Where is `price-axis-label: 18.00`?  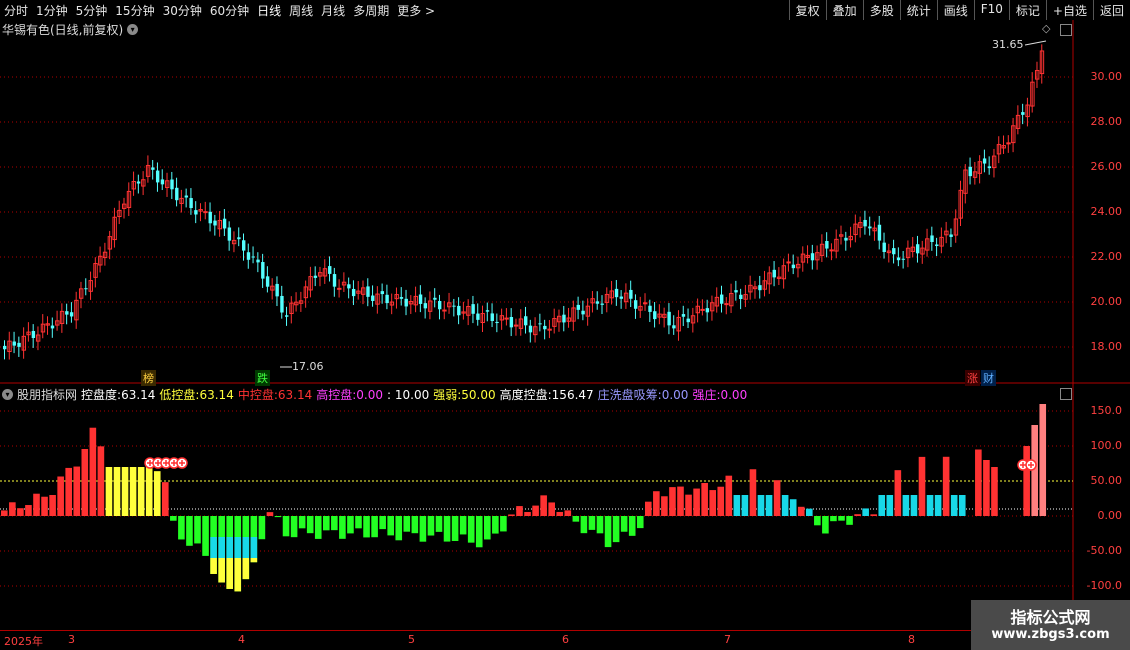
price-axis-label: 18.00 is located at coordinates (1106, 346).